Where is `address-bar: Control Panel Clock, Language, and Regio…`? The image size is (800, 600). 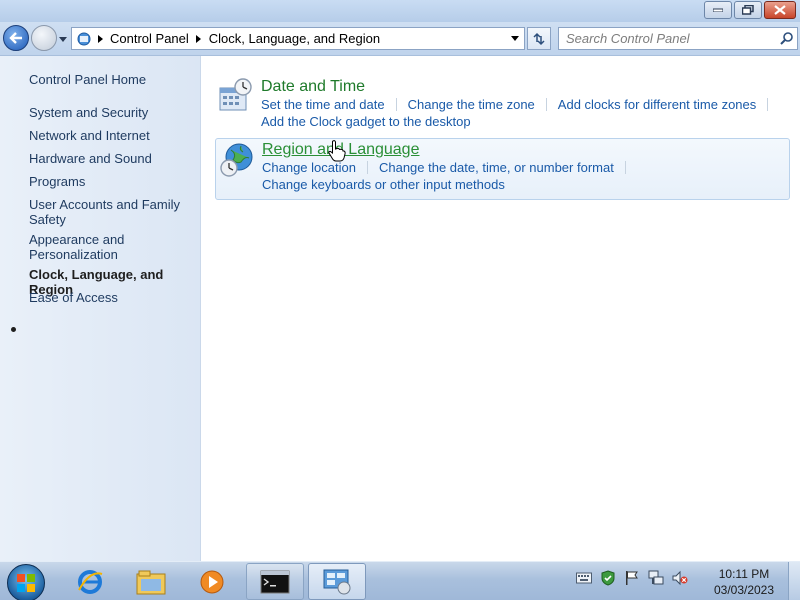 address-bar: Control Panel Clock, Language, and Regio… is located at coordinates (298, 38).